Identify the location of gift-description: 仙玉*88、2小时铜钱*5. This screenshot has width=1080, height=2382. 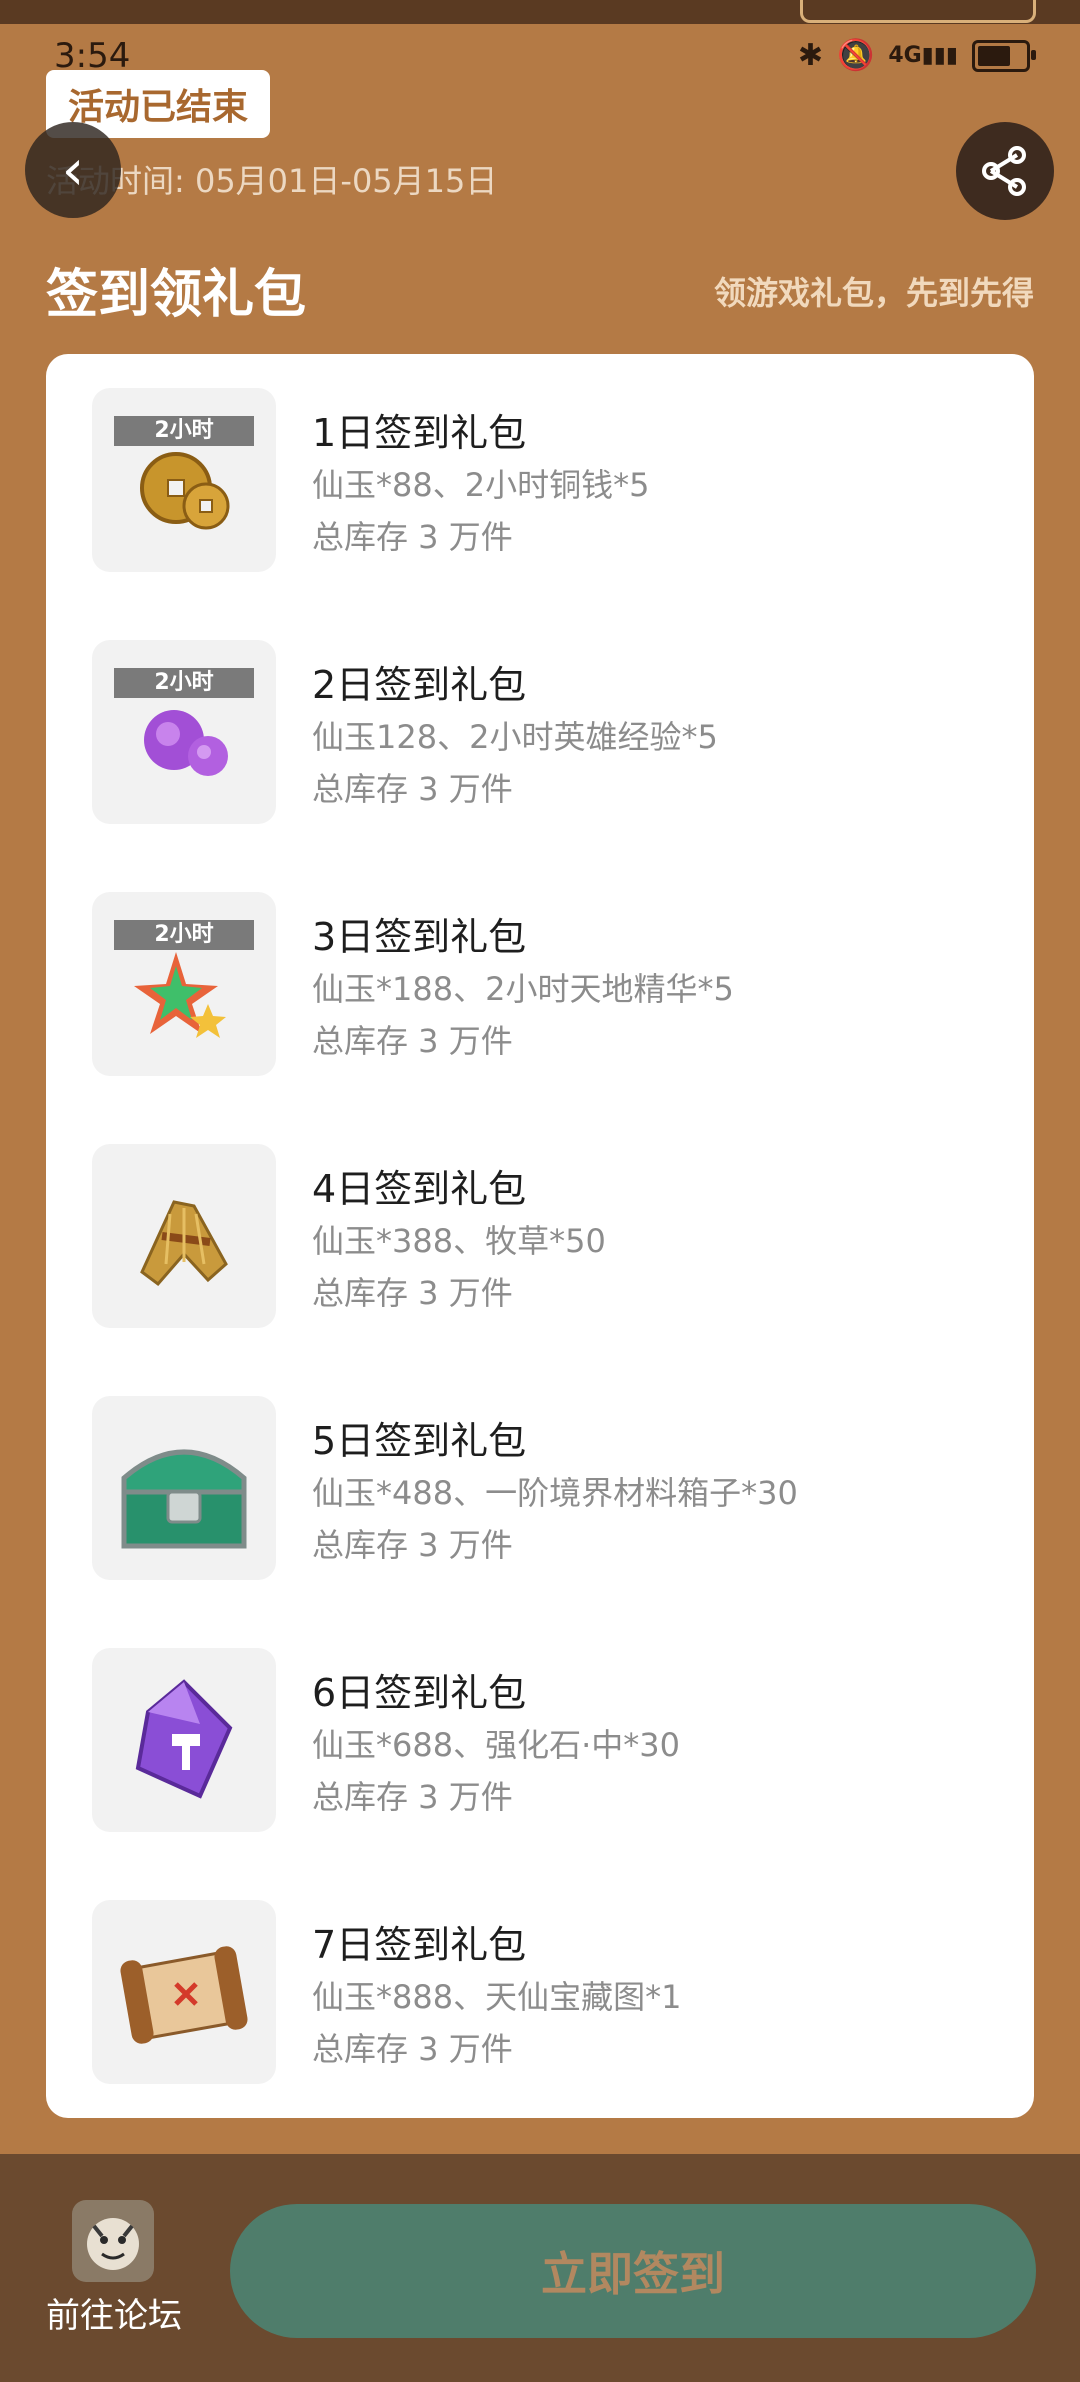
(481, 485).